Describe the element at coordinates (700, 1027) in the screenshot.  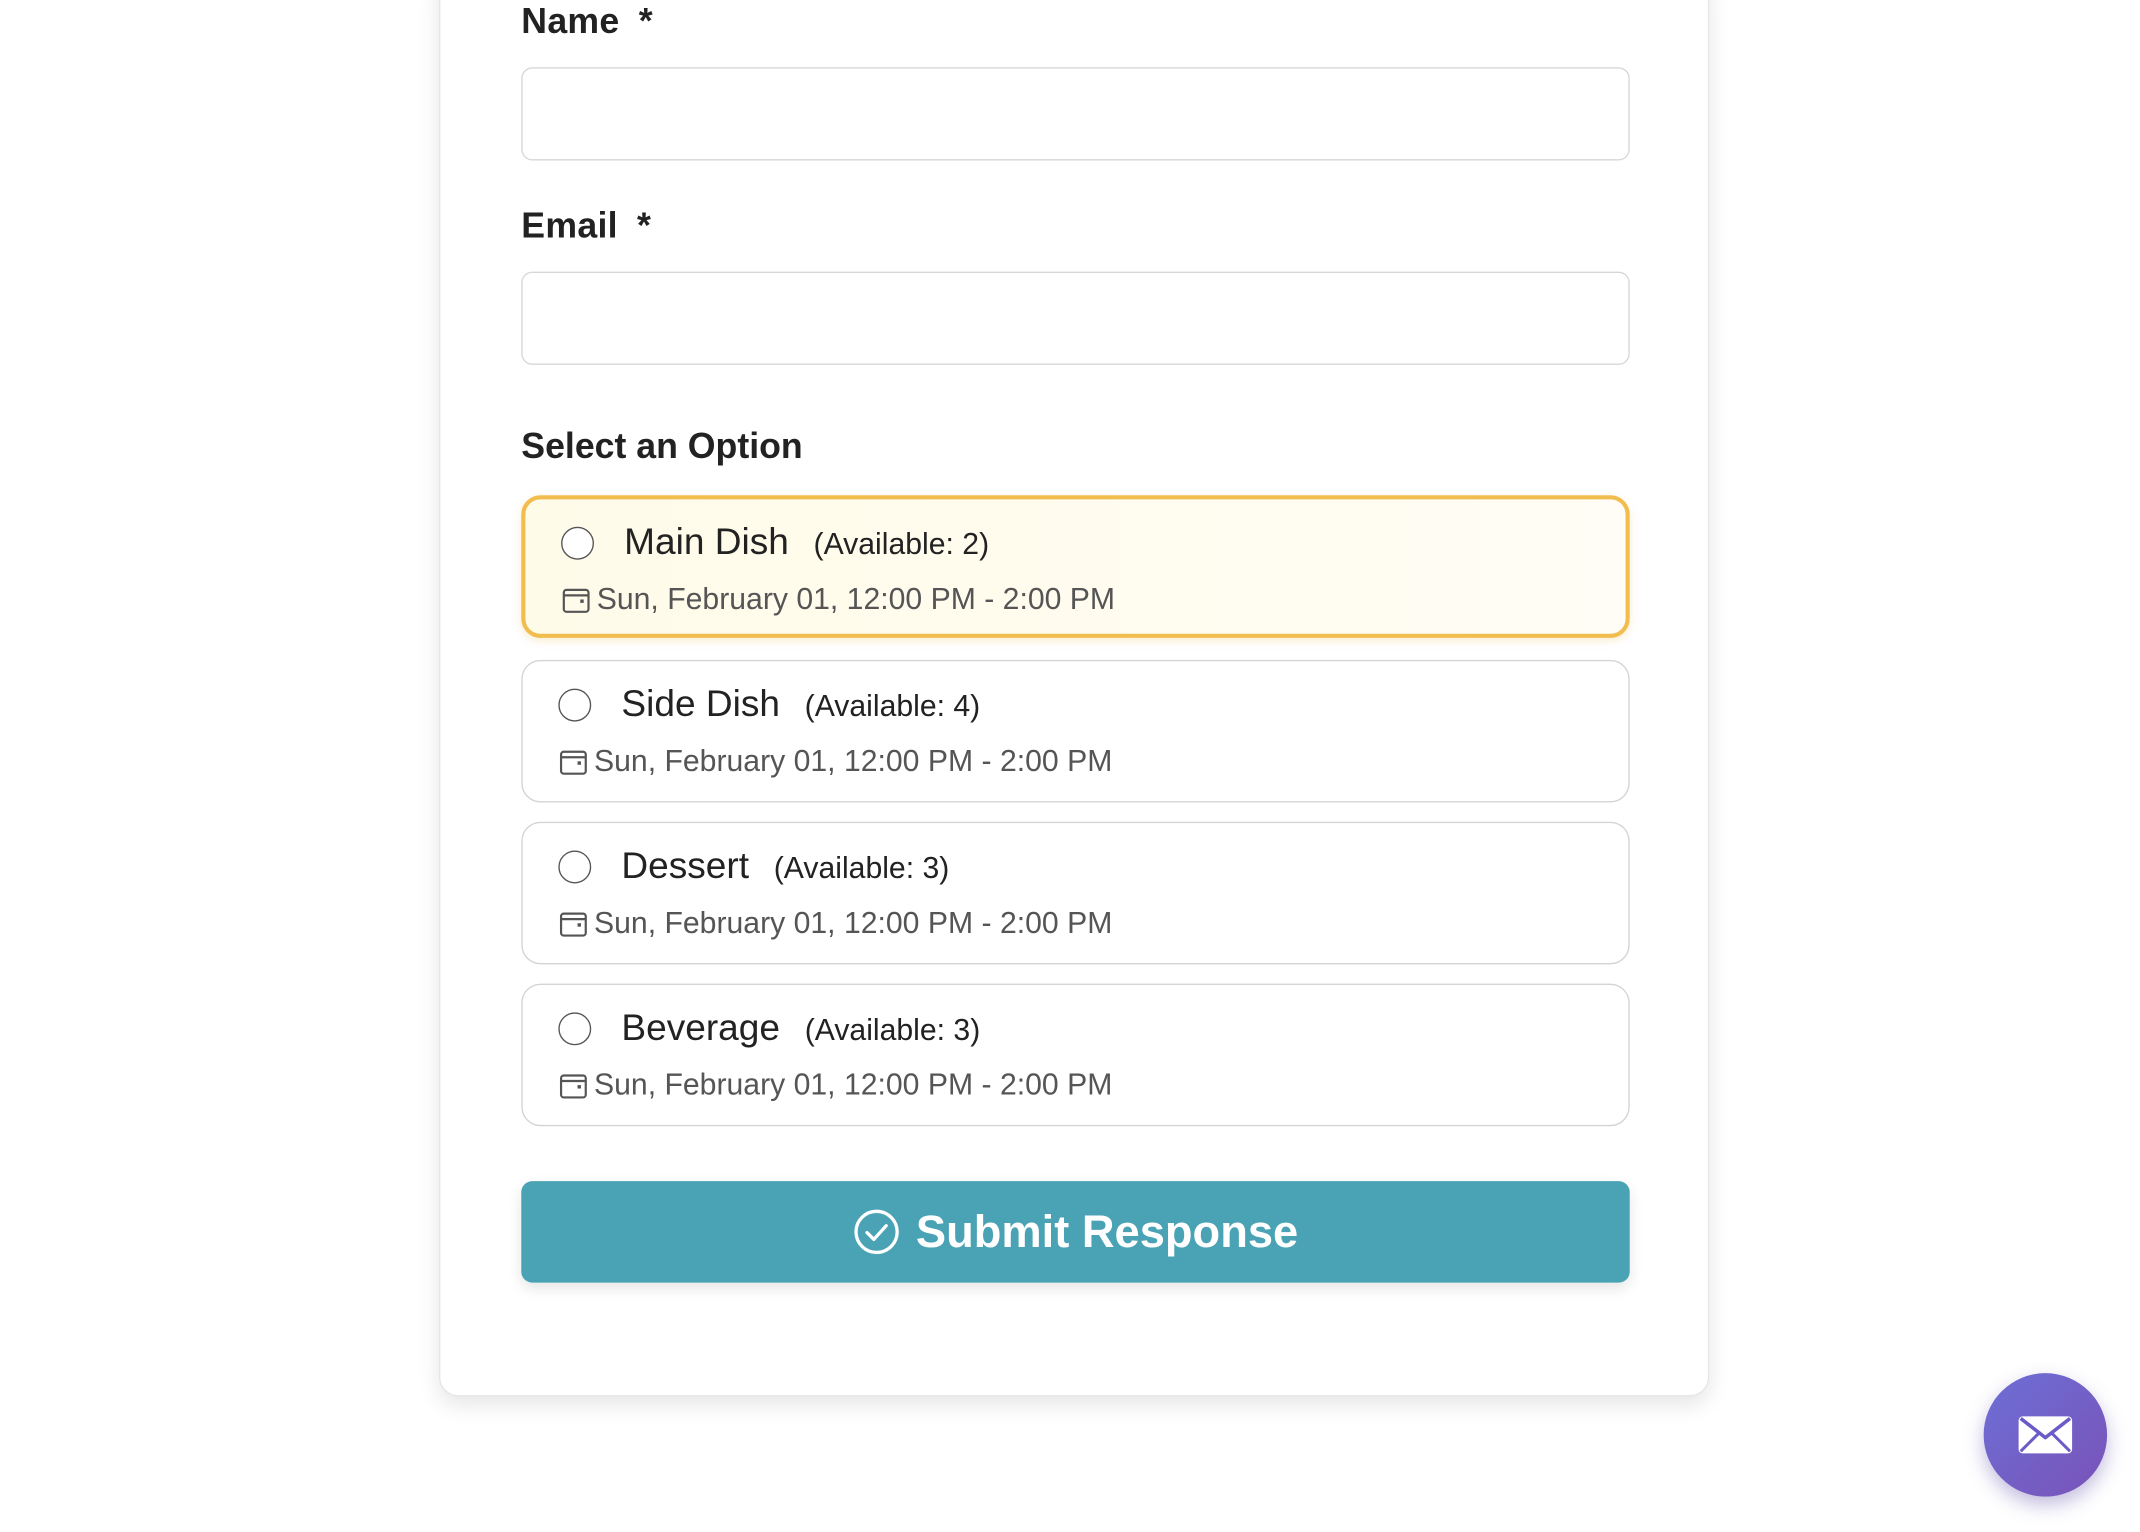
I see `option-name: Beverage` at that location.